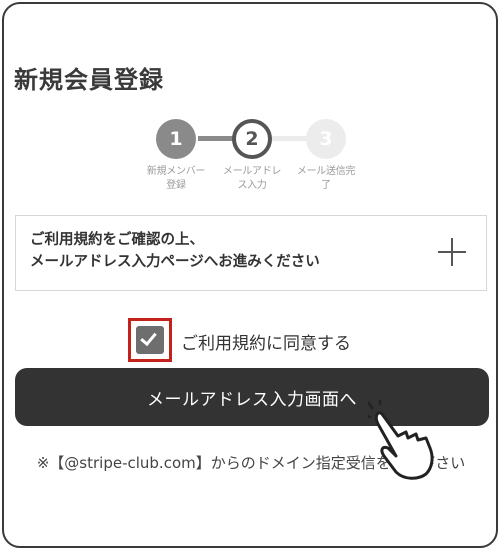 This screenshot has width=500, height=550. What do you see at coordinates (252, 179) in the screenshot?
I see `step-2-label: メールアドレ ス入力` at bounding box center [252, 179].